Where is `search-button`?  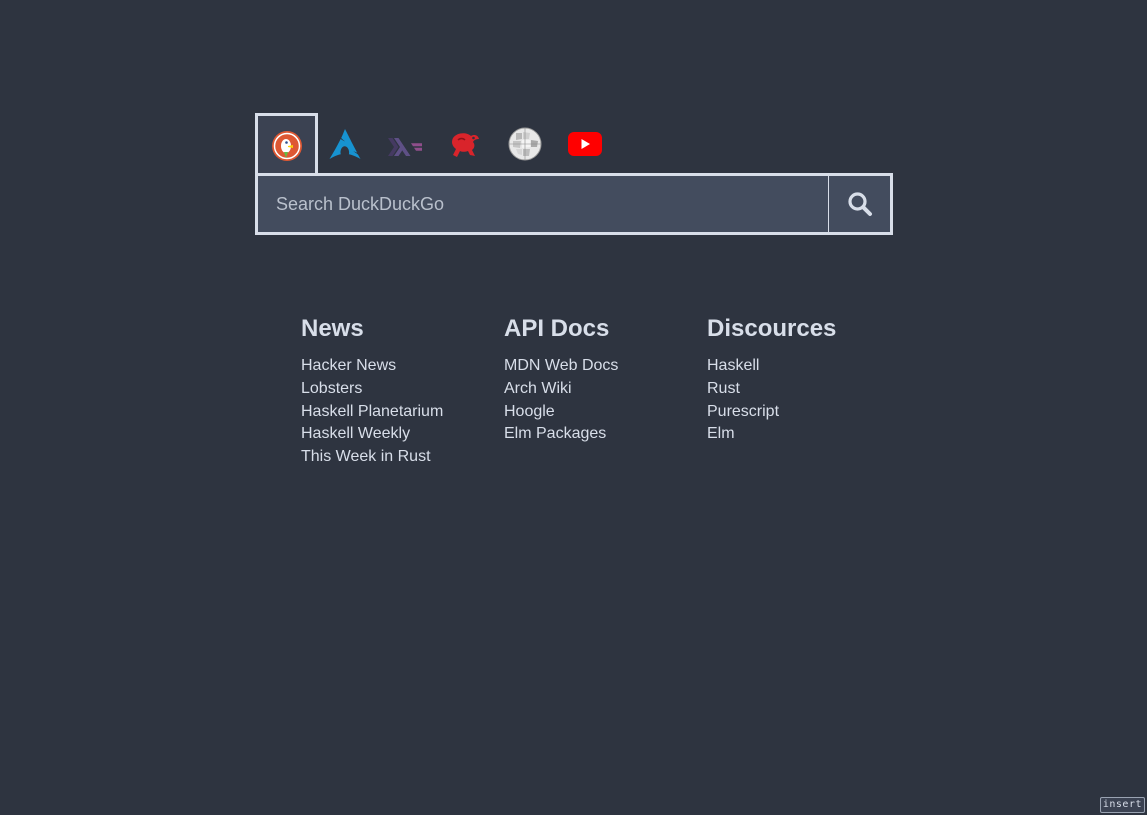 search-button is located at coordinates (859, 204).